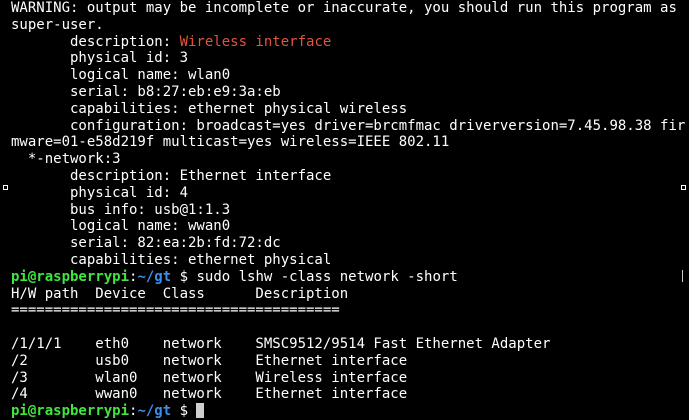 The width and height of the screenshot is (689, 420). Describe the element at coordinates (146, 91) in the screenshot. I see `serial-line: serial: b8:27:eb:e9:3a:eb` at that location.